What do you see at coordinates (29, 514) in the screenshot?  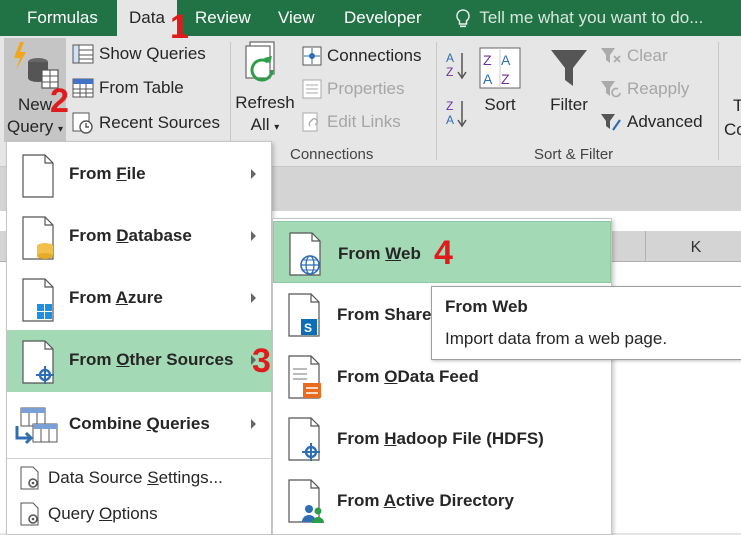 I see `query-options-icon` at bounding box center [29, 514].